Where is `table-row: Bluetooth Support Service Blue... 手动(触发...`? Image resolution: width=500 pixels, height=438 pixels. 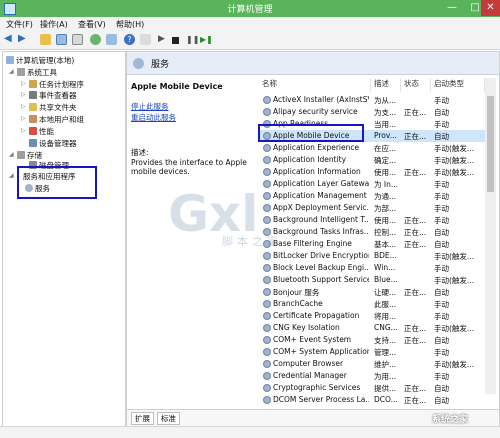 table-row: Bluetooth Support Service Blue... 手动(触发... is located at coordinates (377, 280).